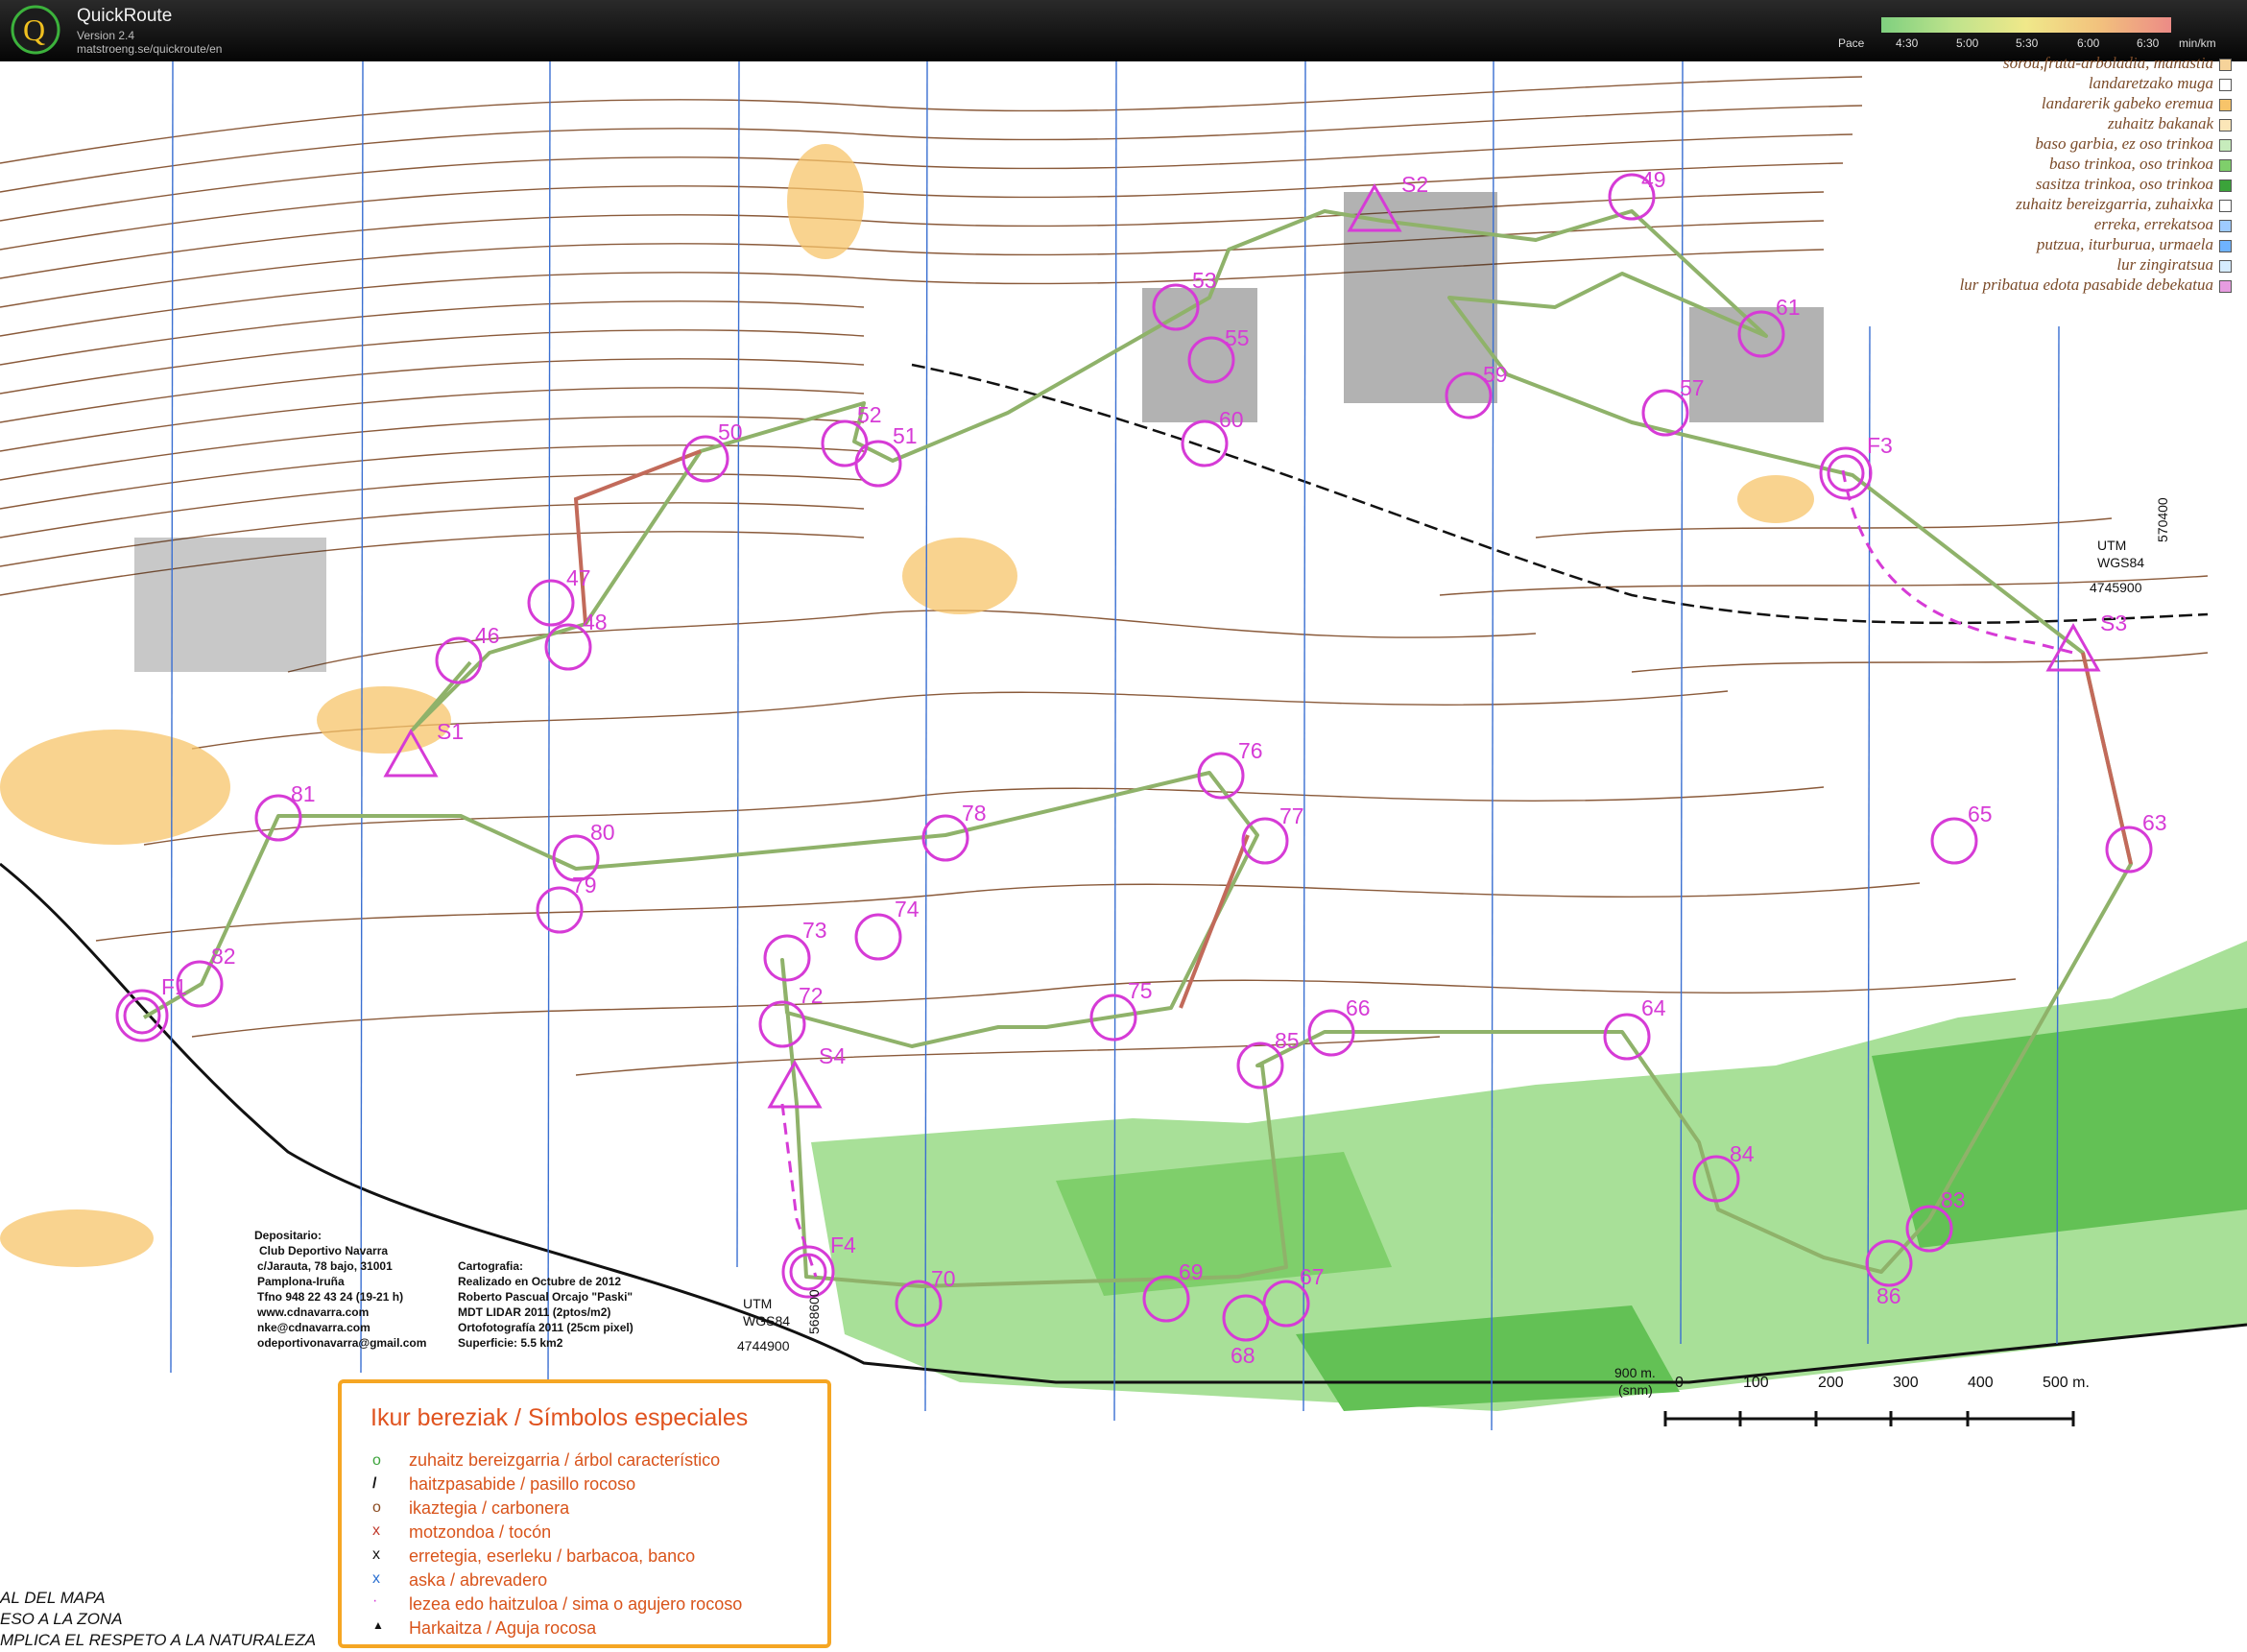 The width and height of the screenshot is (2247, 1652). What do you see at coordinates (1742, 1153) in the screenshot?
I see `control-number: 84` at bounding box center [1742, 1153].